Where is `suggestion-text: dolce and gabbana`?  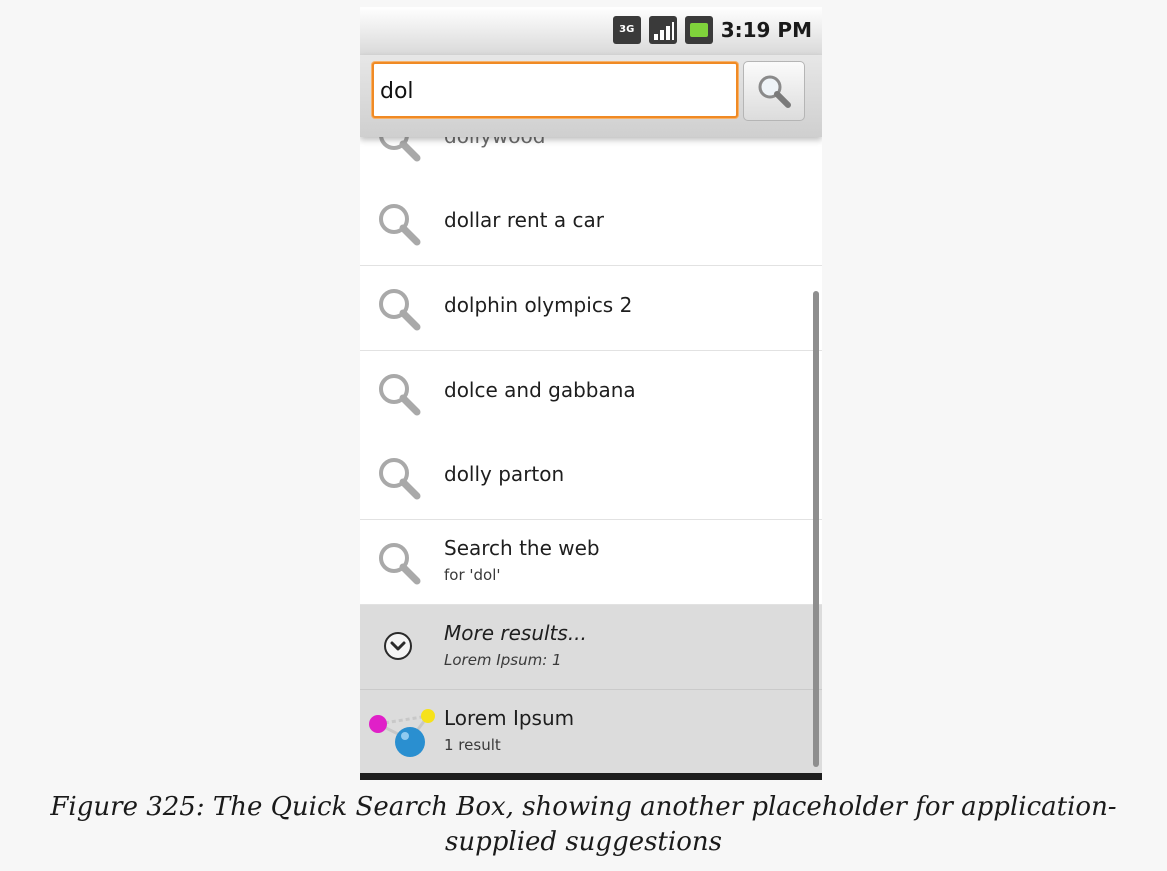 suggestion-text: dolce and gabbana is located at coordinates (540, 390).